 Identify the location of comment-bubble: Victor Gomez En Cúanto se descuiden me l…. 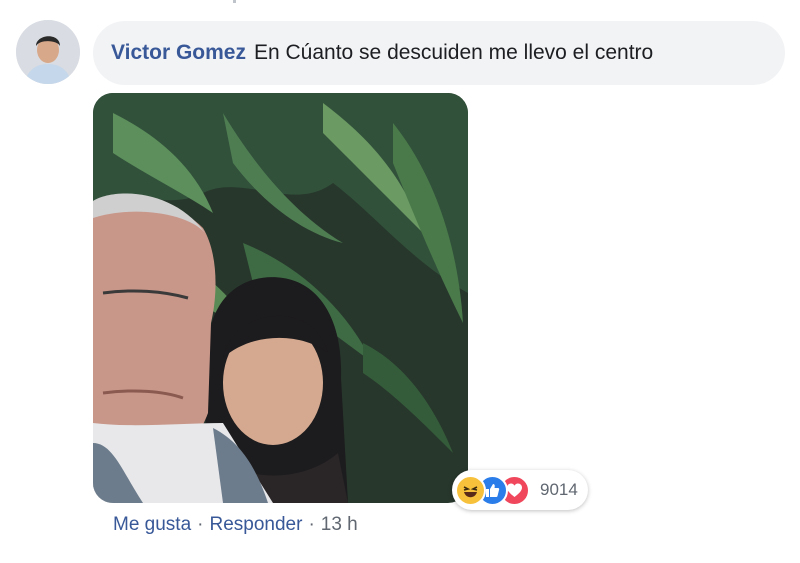
(439, 53).